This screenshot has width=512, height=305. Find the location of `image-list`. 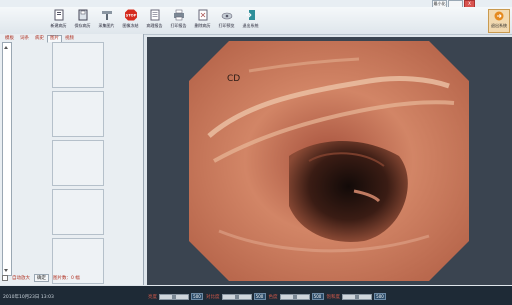

image-list is located at coordinates (7, 159).